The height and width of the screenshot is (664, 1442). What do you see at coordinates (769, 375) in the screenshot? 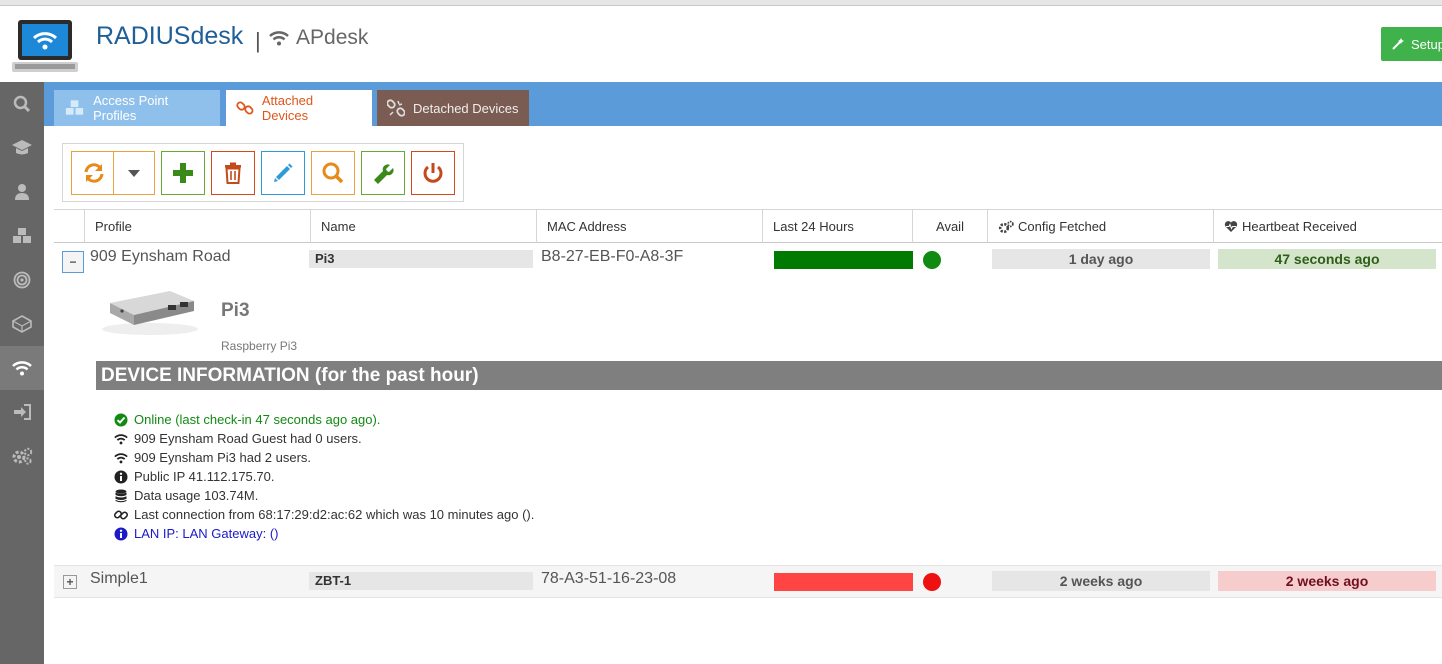
I see `device-info-heading: DEVICE INFORMATION (for the past hour)` at bounding box center [769, 375].